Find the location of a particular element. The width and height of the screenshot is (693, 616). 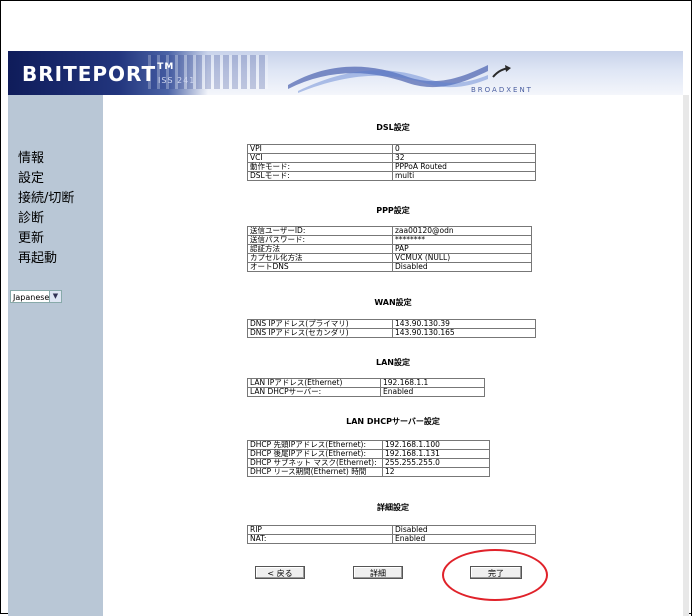

row-value: 0 is located at coordinates (464, 149).